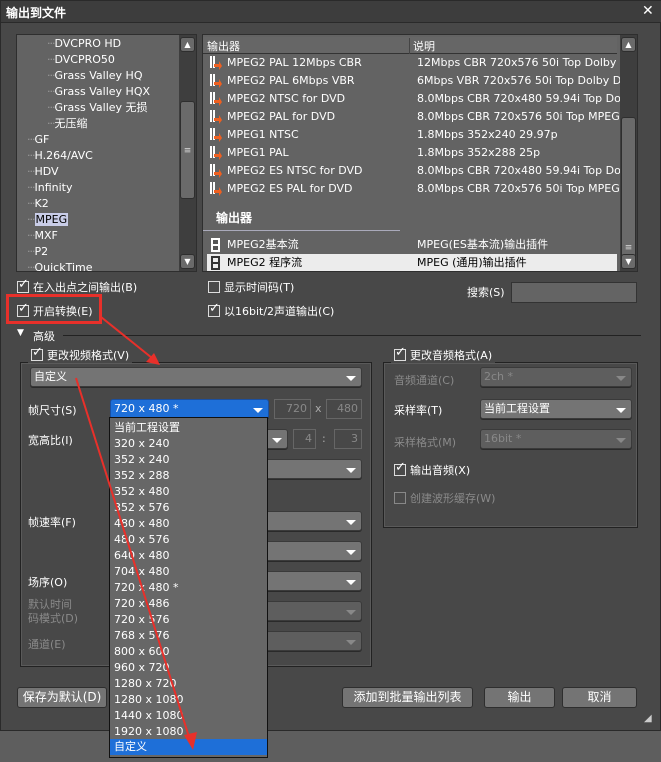 This screenshot has width=661, height=762. I want to click on arrowhead-icon, so click(190, 741).